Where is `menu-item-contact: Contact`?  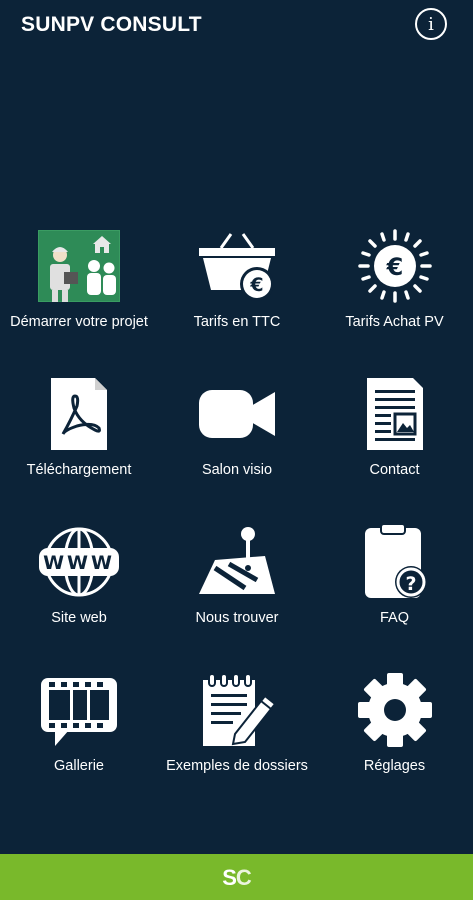 menu-item-contact: Contact is located at coordinates (394, 450).